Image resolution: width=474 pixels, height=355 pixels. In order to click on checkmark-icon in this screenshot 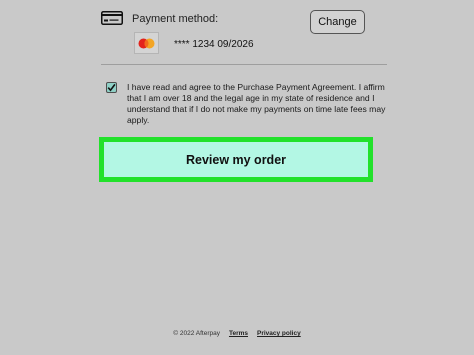, I will do `click(111, 87)`.